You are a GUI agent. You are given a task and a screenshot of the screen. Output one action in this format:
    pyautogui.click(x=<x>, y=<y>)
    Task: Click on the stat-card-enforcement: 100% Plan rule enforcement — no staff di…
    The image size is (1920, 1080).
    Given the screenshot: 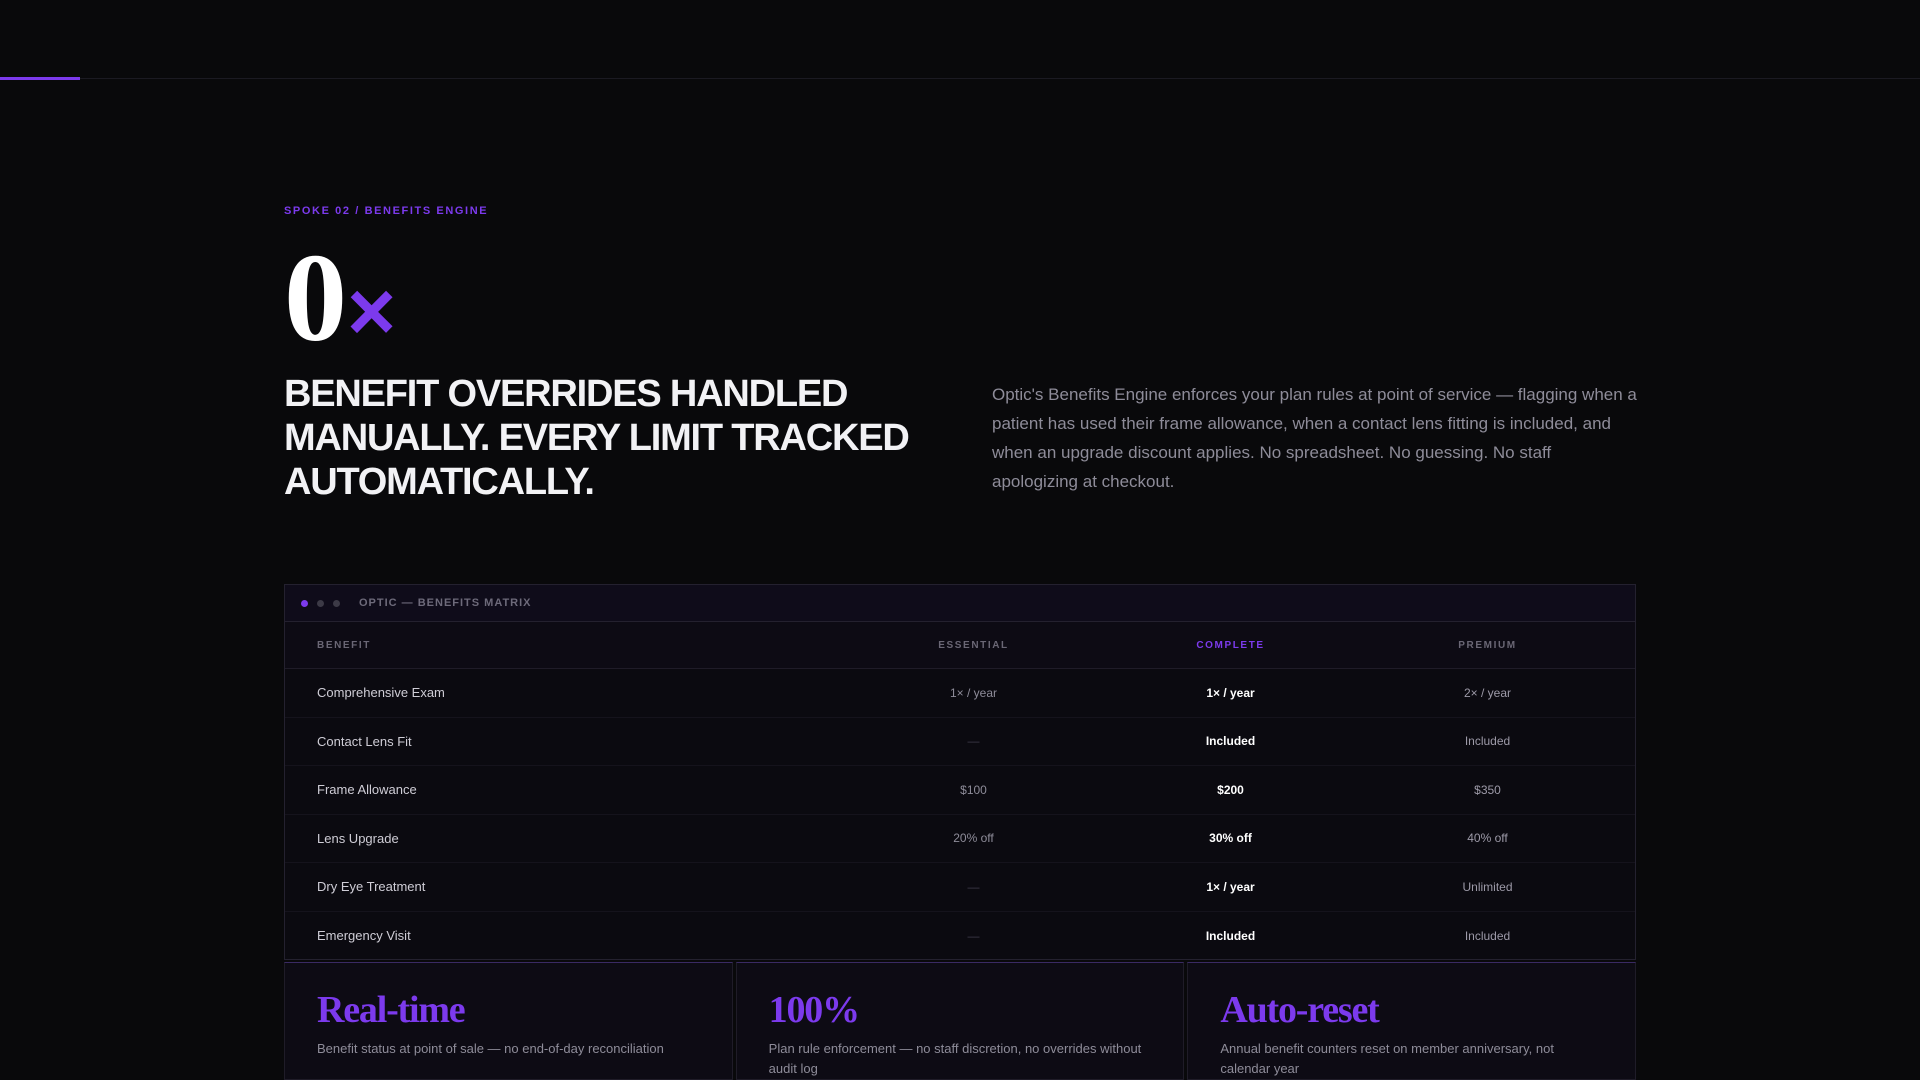 What is the action you would take?
    pyautogui.click(x=960, y=1021)
    